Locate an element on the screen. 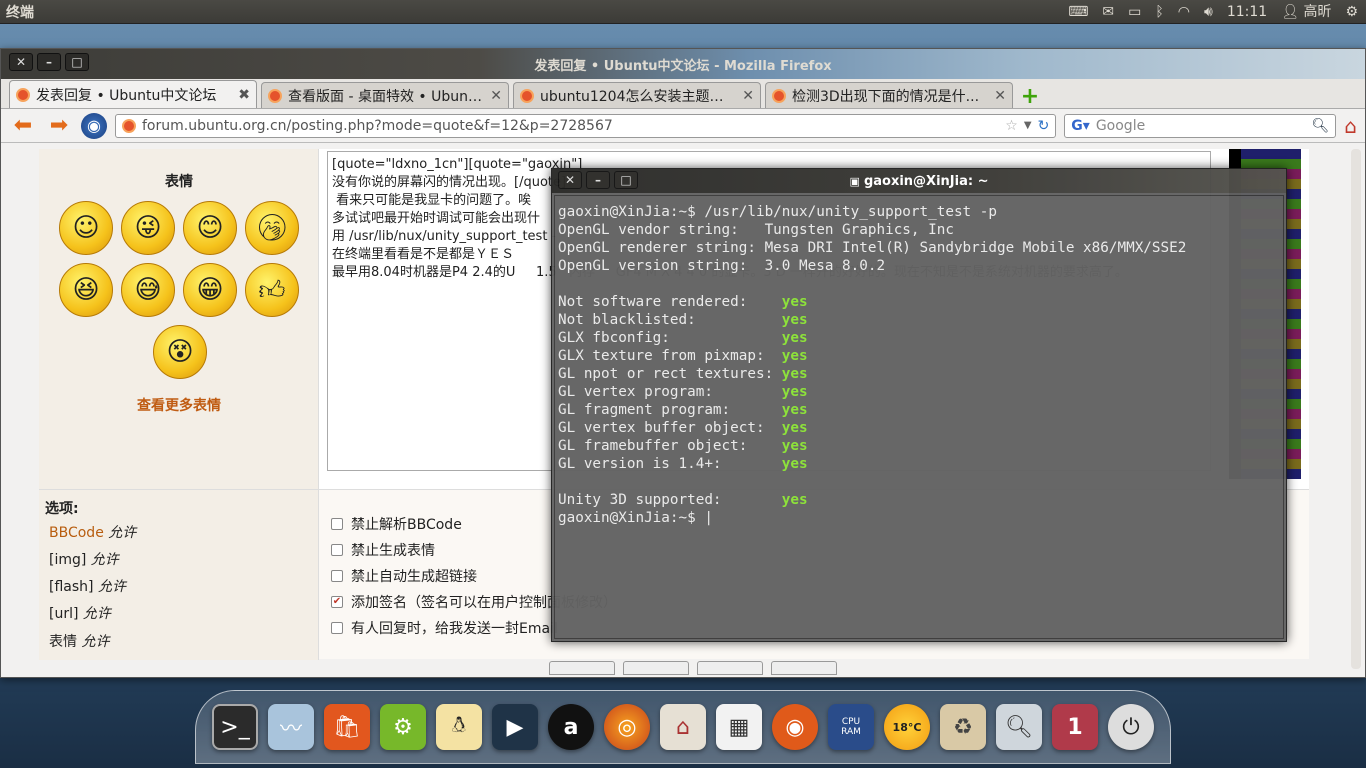 This screenshot has width=1366, height=768. checkbox-label: 禁止自动生成超链接 is located at coordinates (414, 577).